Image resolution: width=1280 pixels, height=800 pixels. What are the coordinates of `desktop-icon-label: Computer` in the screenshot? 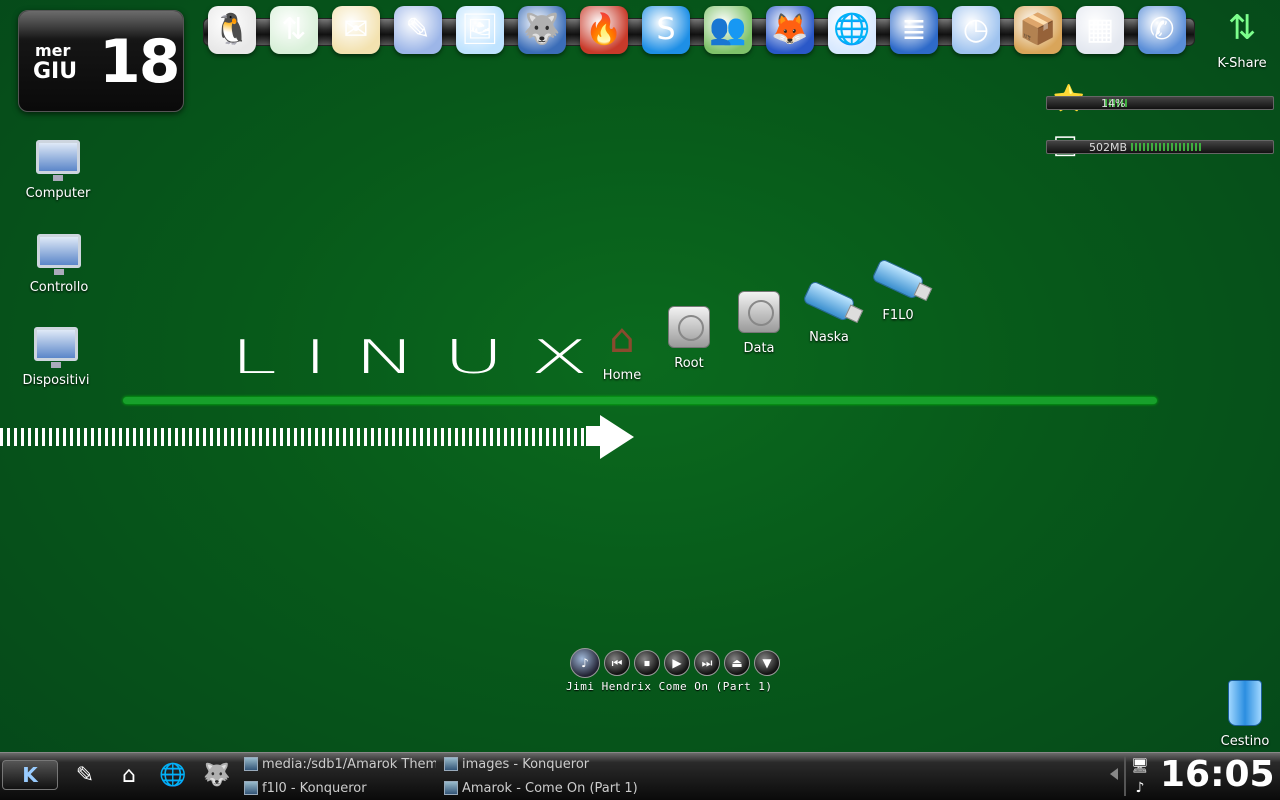 It's located at (58, 193).